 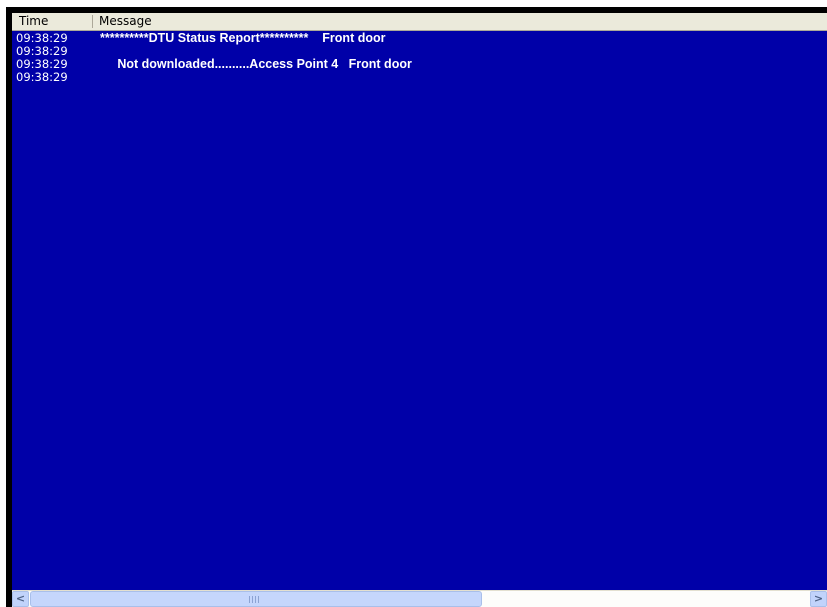 I want to click on grip-icon, so click(x=255, y=599).